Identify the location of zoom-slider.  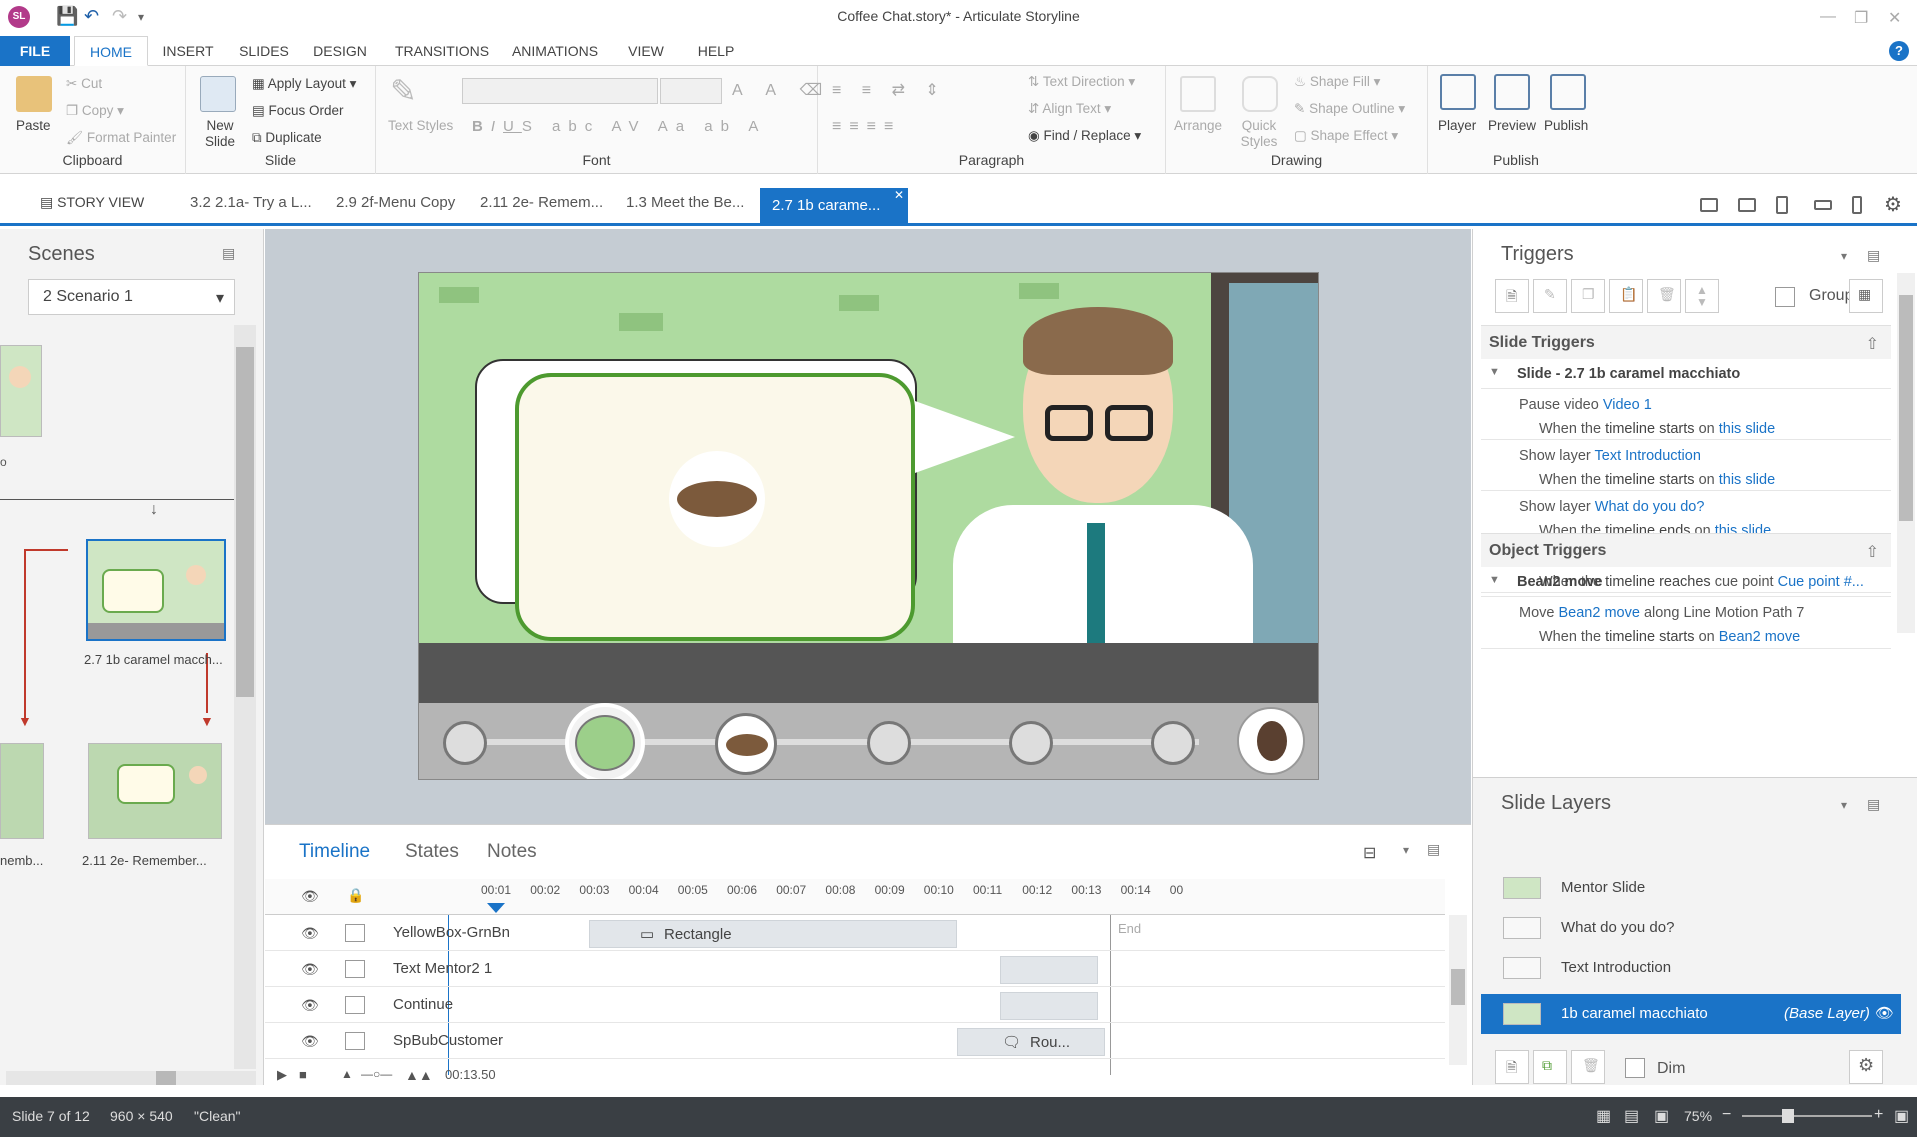
(1807, 1116).